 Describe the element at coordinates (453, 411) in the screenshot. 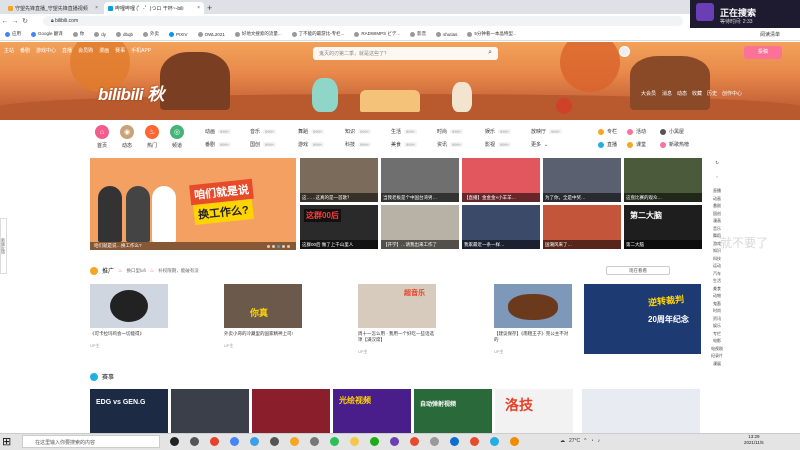

I see `esports-card: 自动弹射视频` at that location.